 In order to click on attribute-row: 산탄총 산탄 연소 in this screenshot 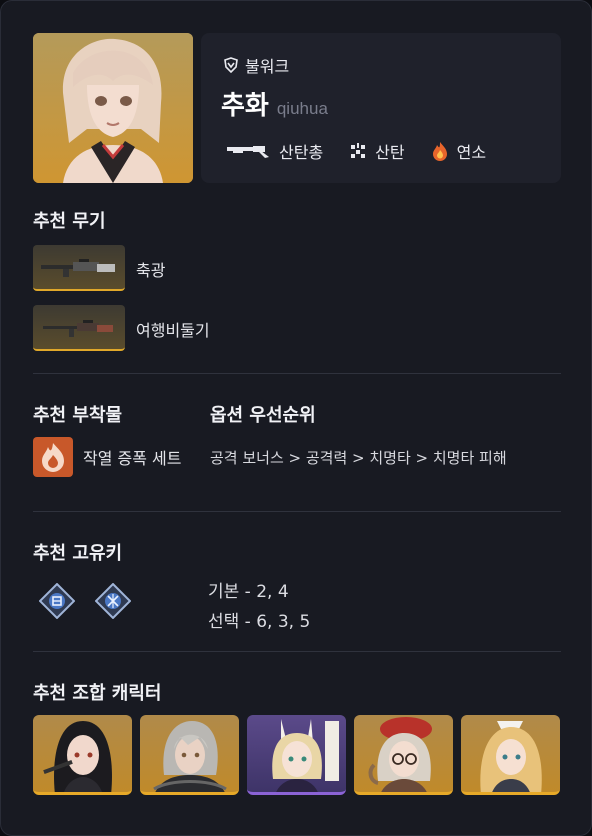, I will do `click(369, 151)`.